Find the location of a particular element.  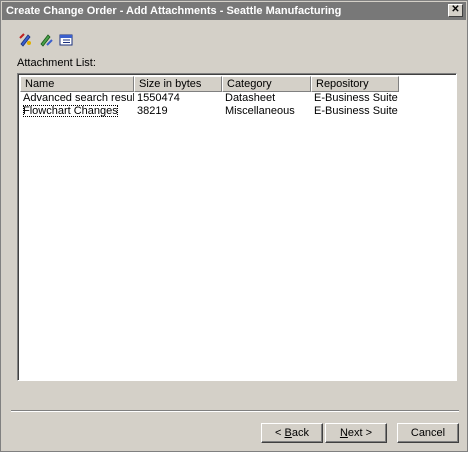

back-label-rest: ack is located at coordinates (300, 433).